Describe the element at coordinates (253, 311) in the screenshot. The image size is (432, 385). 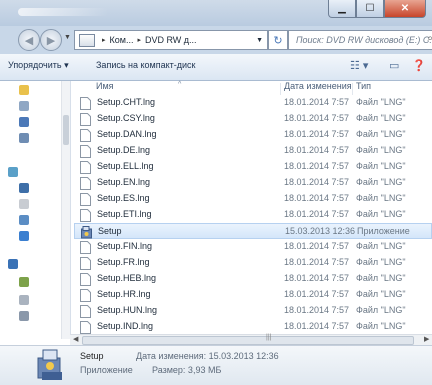
I see `file-row: Setup.HUN.lng 18.01.2014 7:57 Файл "LNG"` at that location.